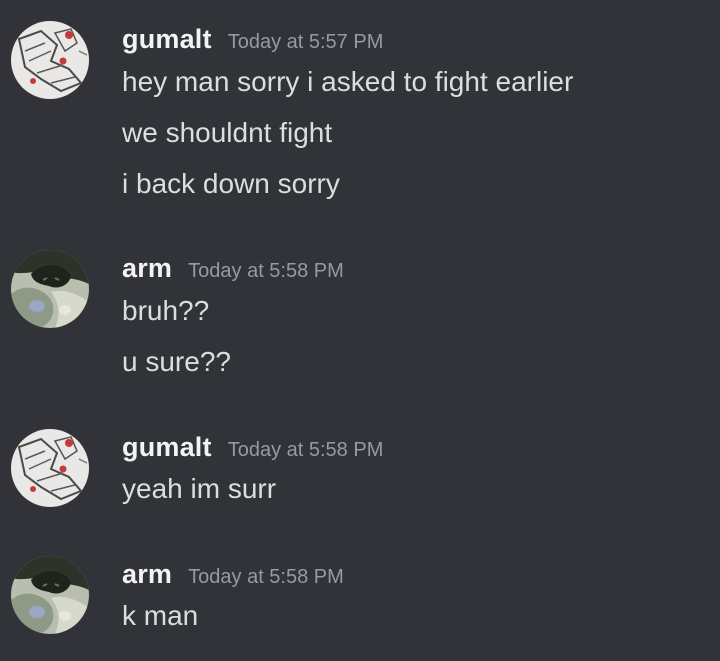 This screenshot has height=661, width=720. Describe the element at coordinates (166, 310) in the screenshot. I see `message-text: bruh??` at that location.